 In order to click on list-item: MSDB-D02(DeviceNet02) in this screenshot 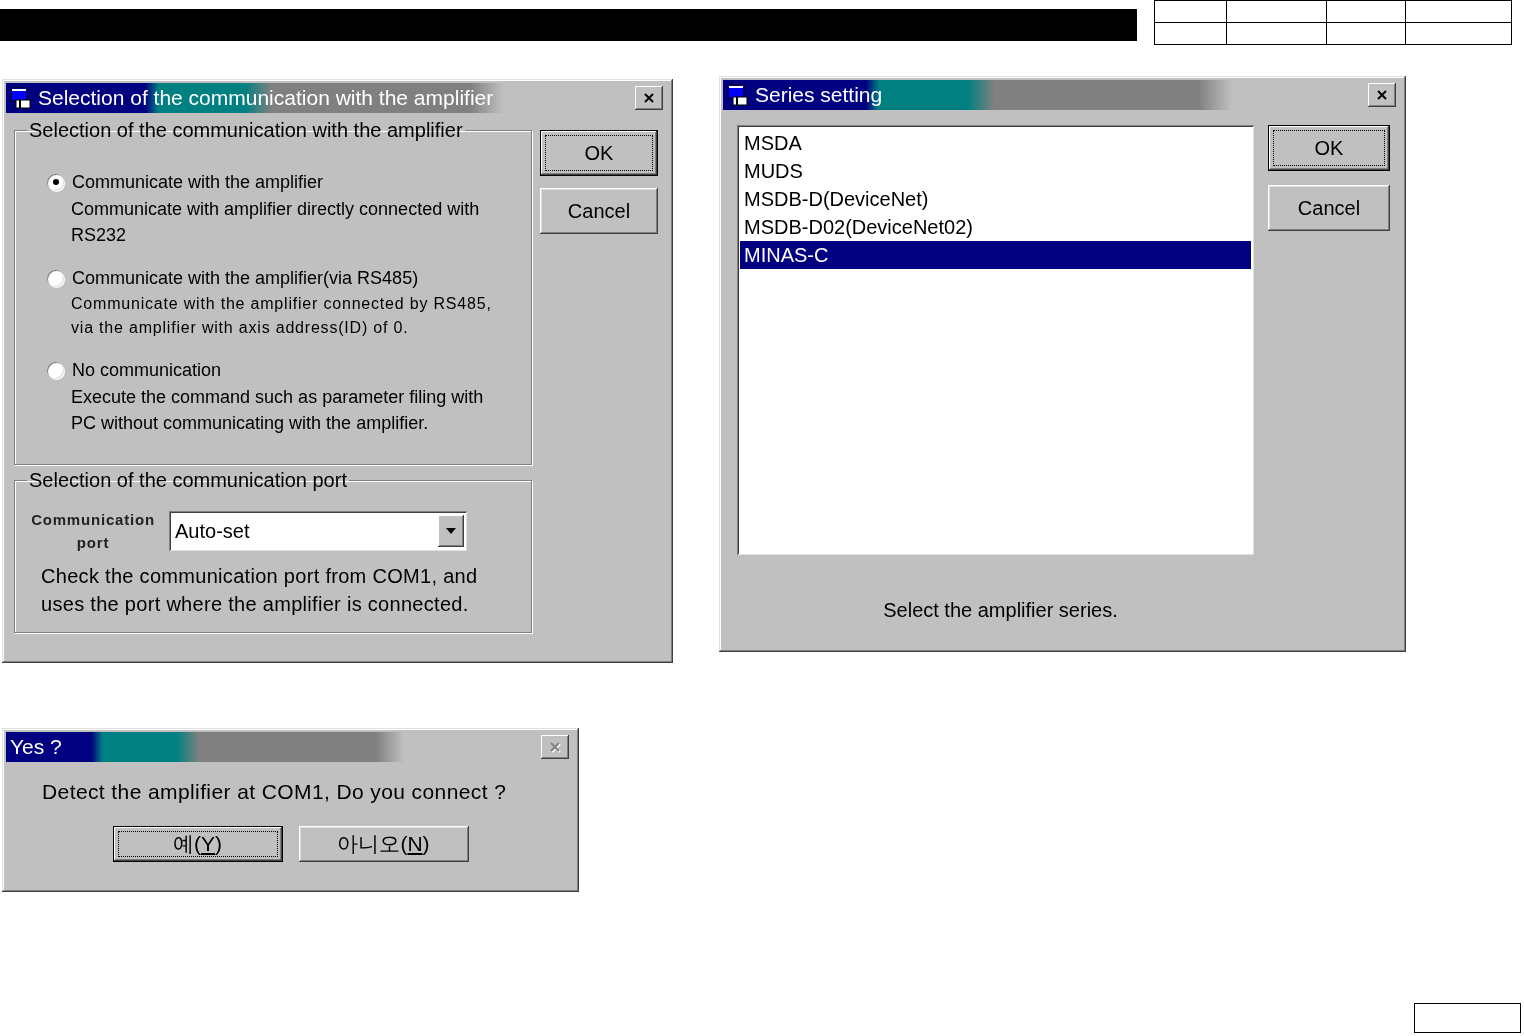, I will do `click(995, 227)`.